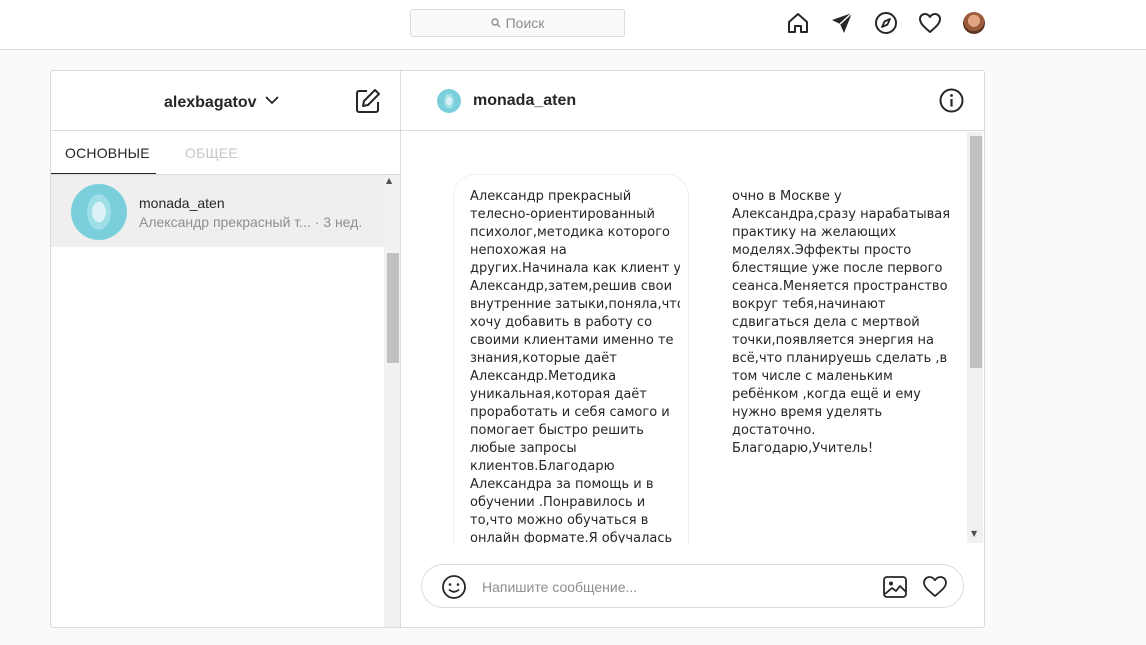 This screenshot has width=1146, height=645. I want to click on message-line: сдвигаться дела с мертвой, so click(826, 322).